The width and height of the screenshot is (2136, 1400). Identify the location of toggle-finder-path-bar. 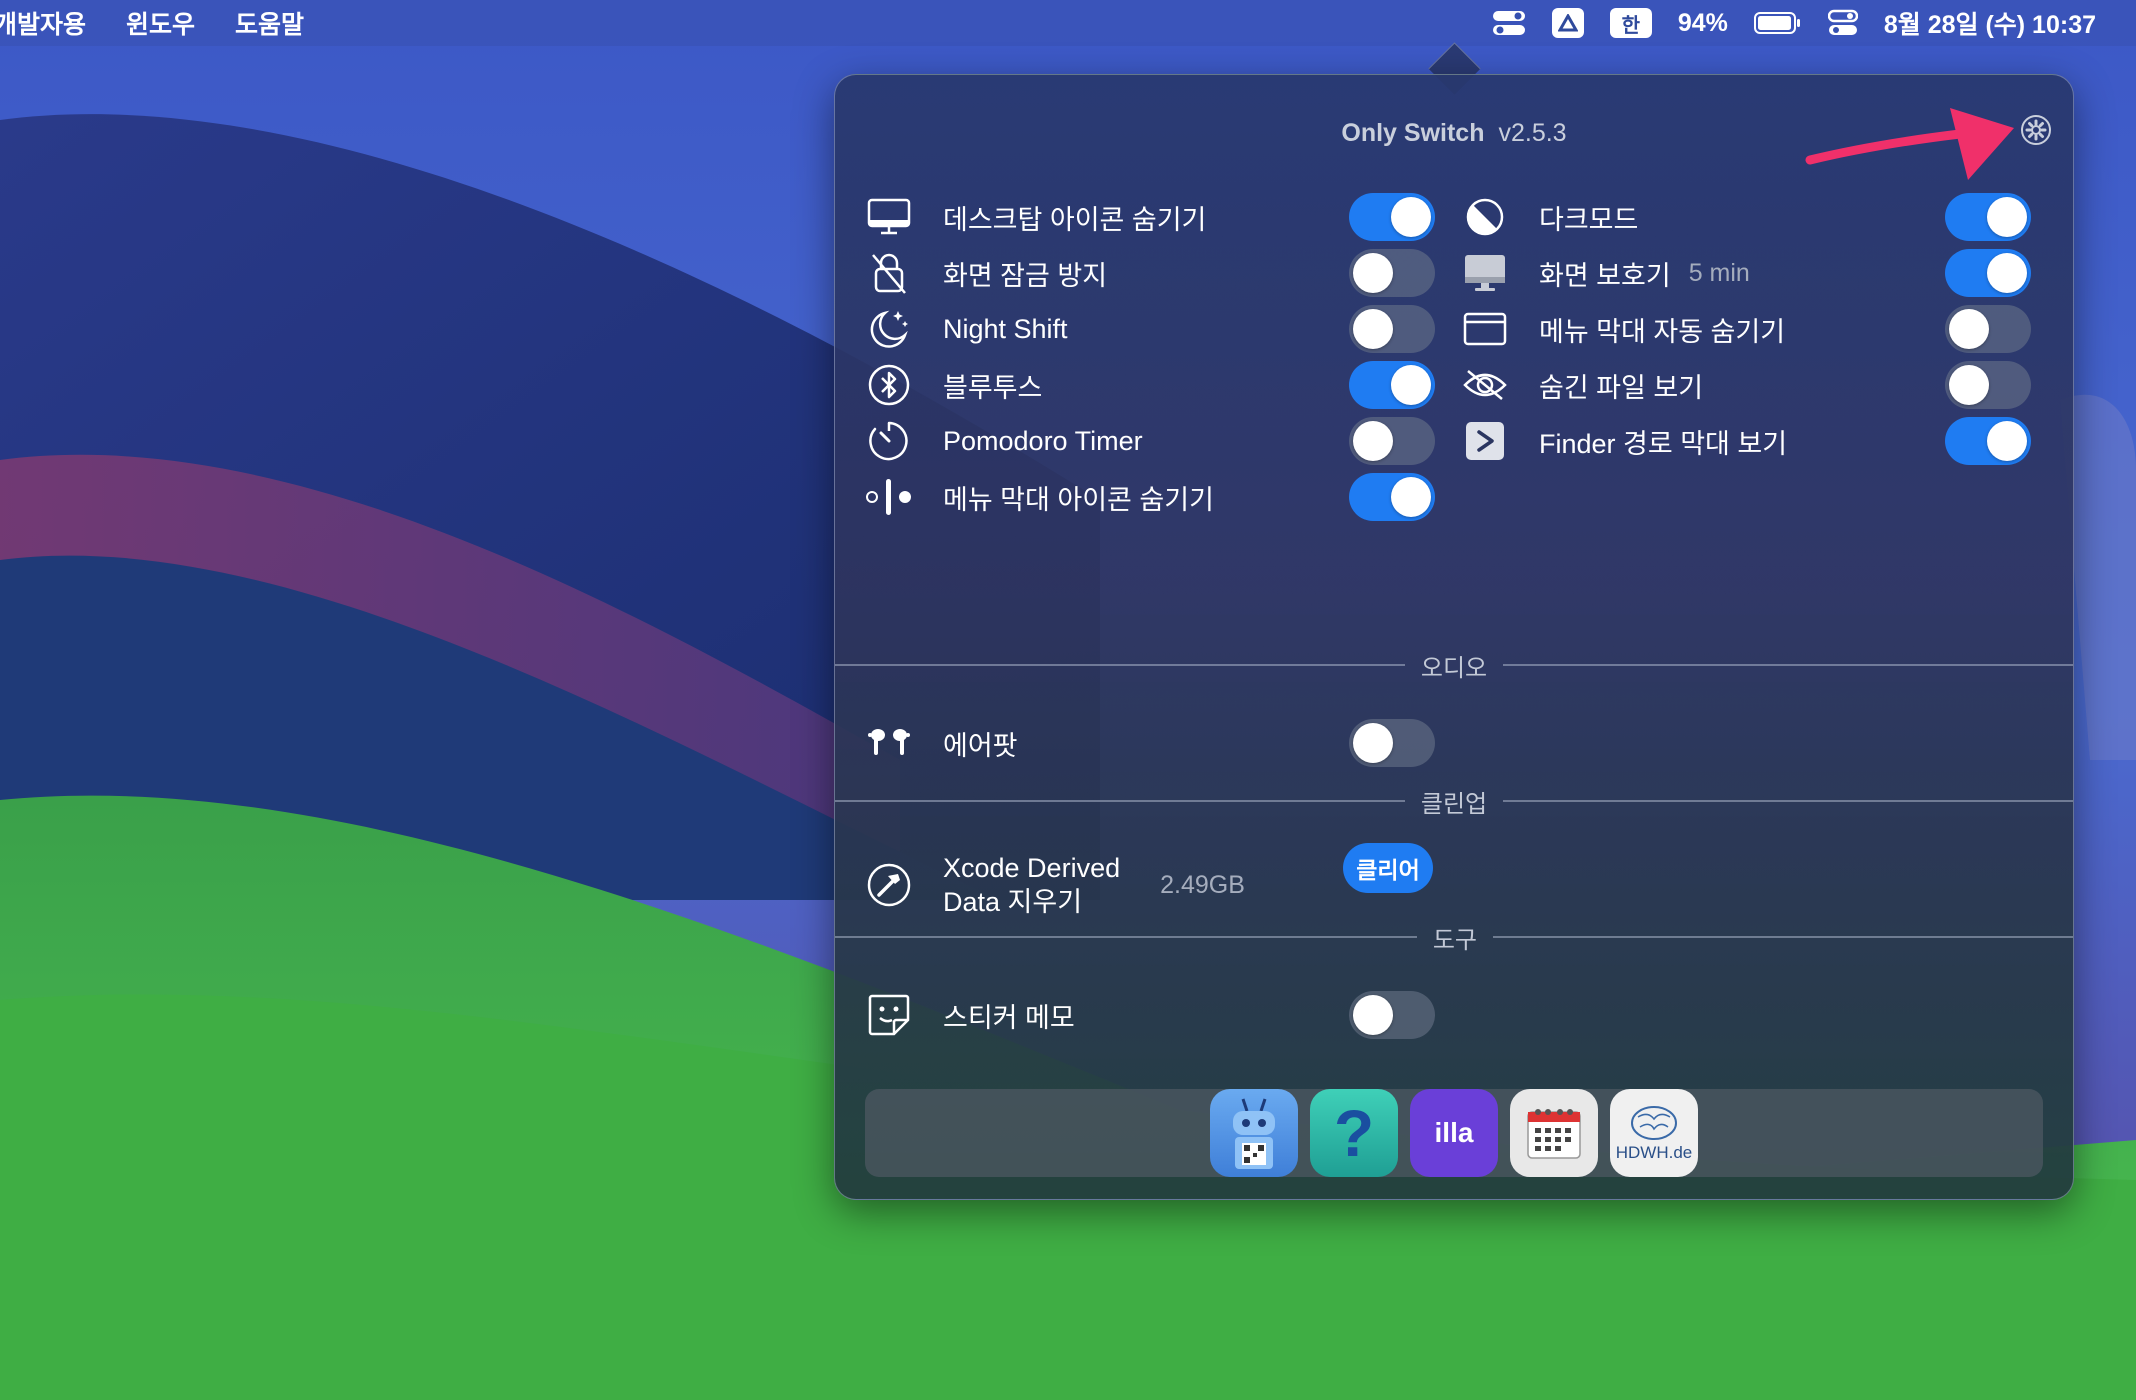
(1988, 441).